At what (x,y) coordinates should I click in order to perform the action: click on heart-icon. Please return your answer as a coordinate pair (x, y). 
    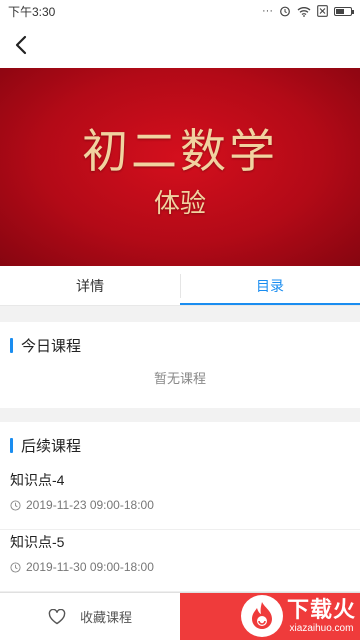
    Looking at the image, I should click on (57, 616).